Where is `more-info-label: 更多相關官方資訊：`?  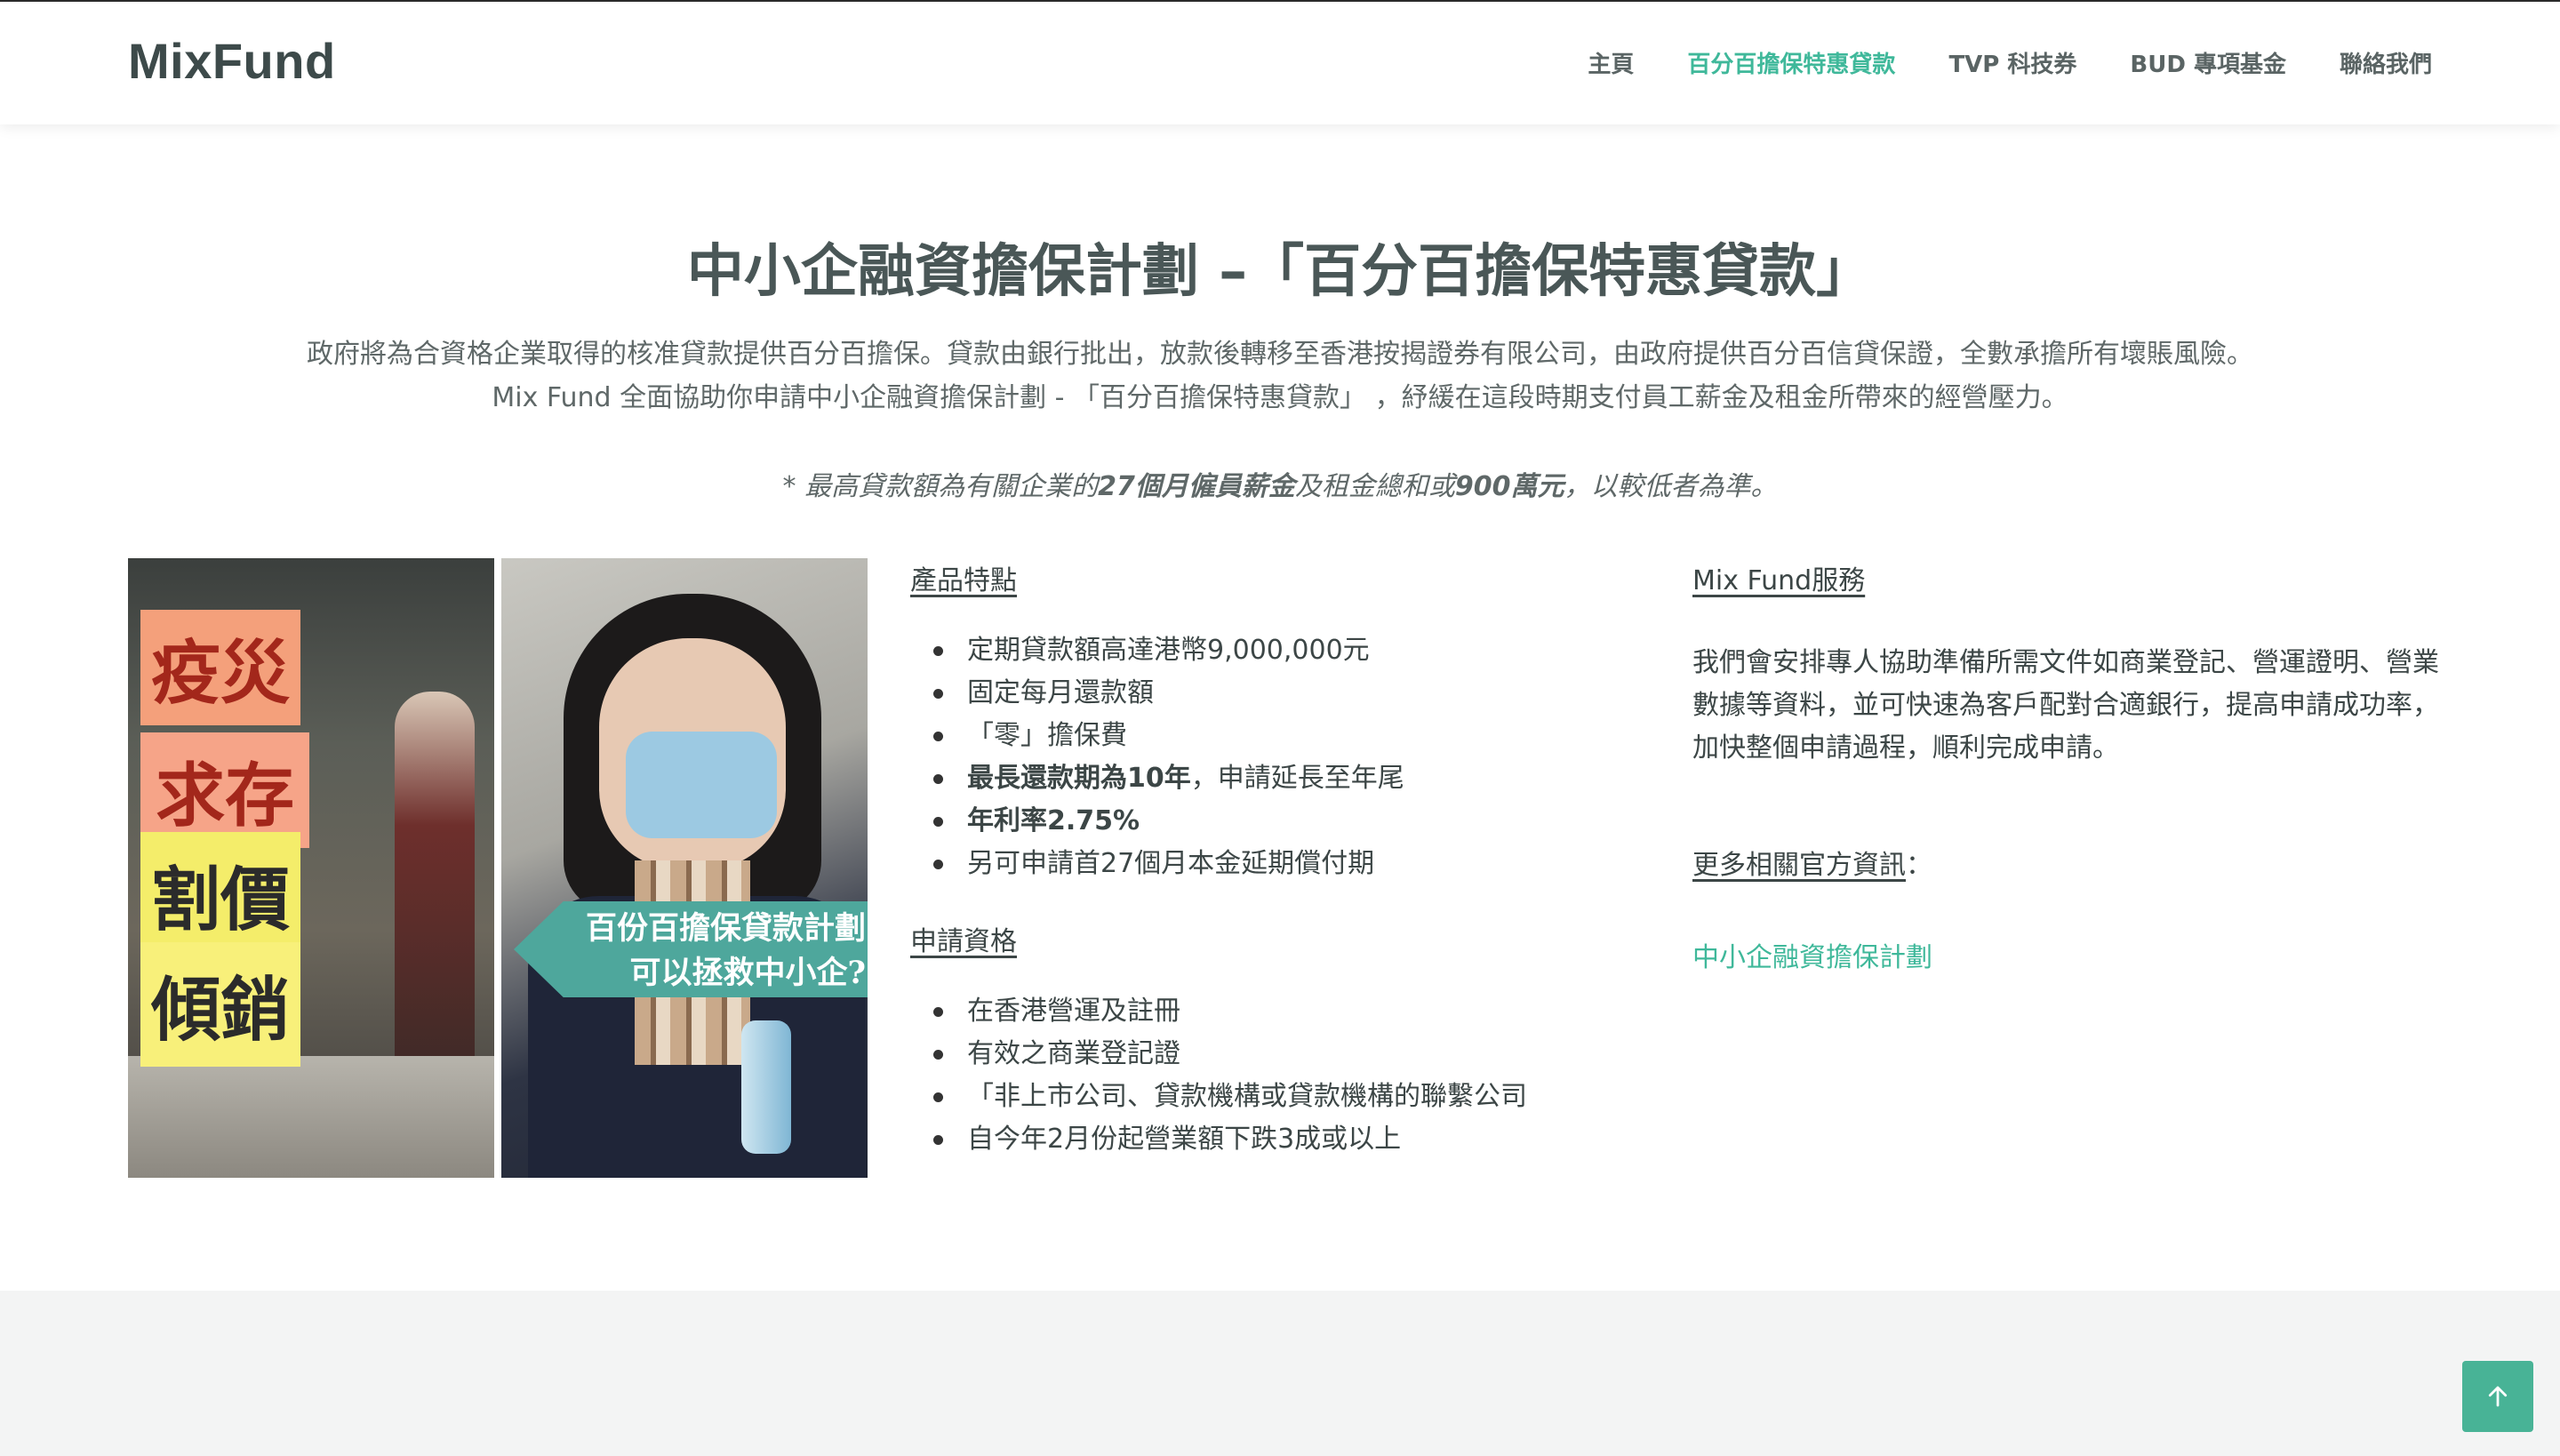
more-info-label: 更多相關官方資訊： is located at coordinates (2065, 862).